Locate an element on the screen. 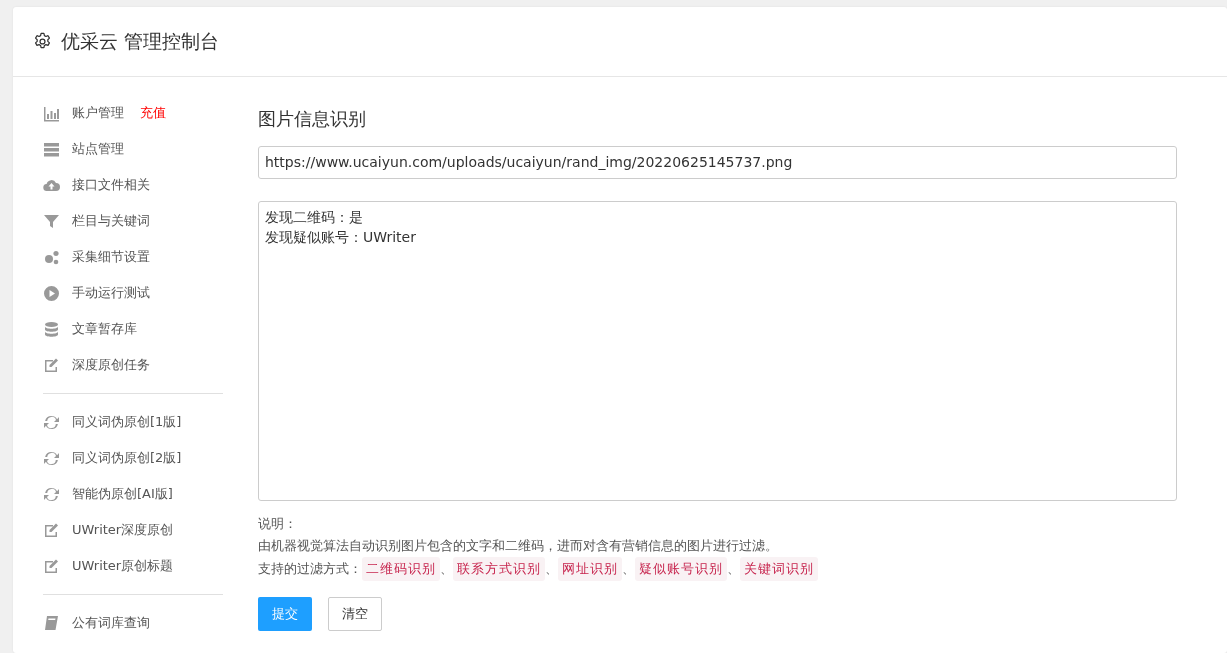  sidebar-item: 采集细节设置 is located at coordinates (133, 257).